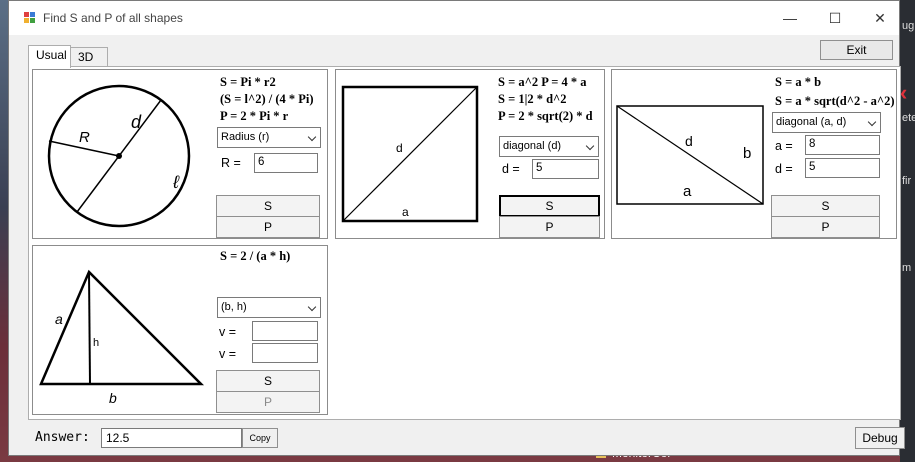 This screenshot has width=915, height=462. What do you see at coordinates (267, 99) in the screenshot?
I see `formula-line: (S = l^2) / (4 * Pi)` at bounding box center [267, 99].